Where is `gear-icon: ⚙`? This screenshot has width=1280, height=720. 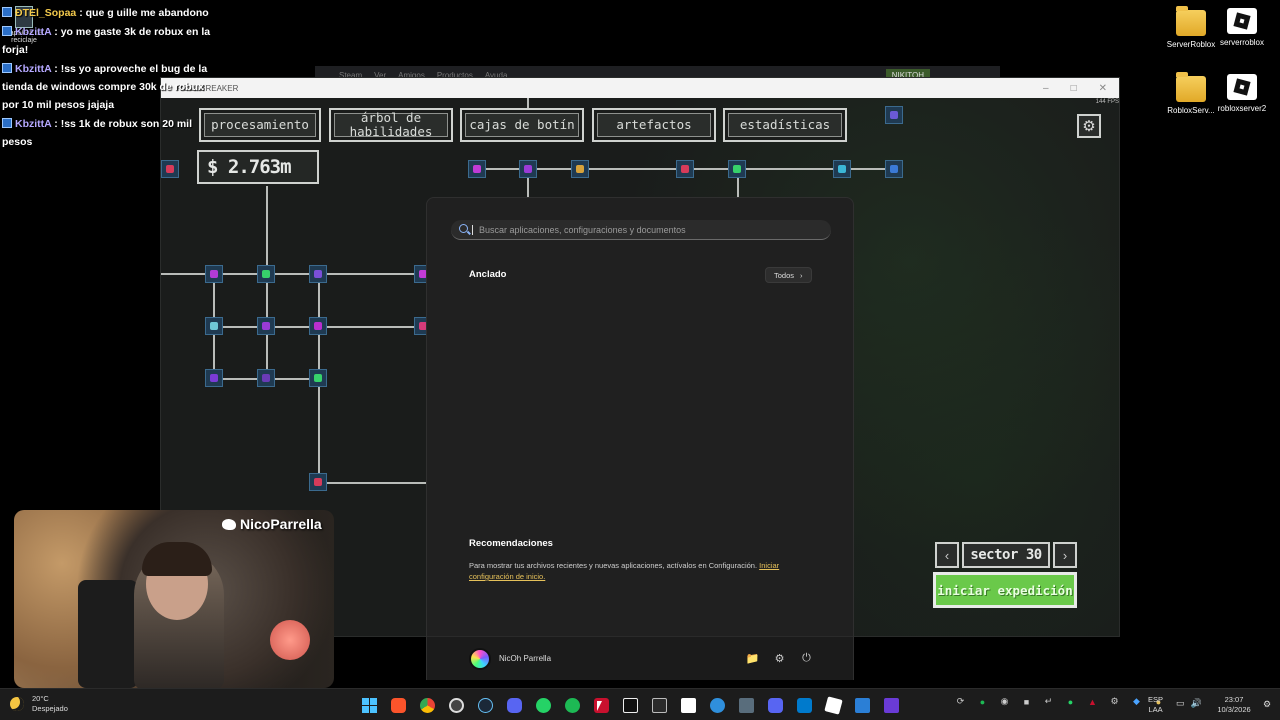 gear-icon: ⚙ is located at coordinates (779, 658).